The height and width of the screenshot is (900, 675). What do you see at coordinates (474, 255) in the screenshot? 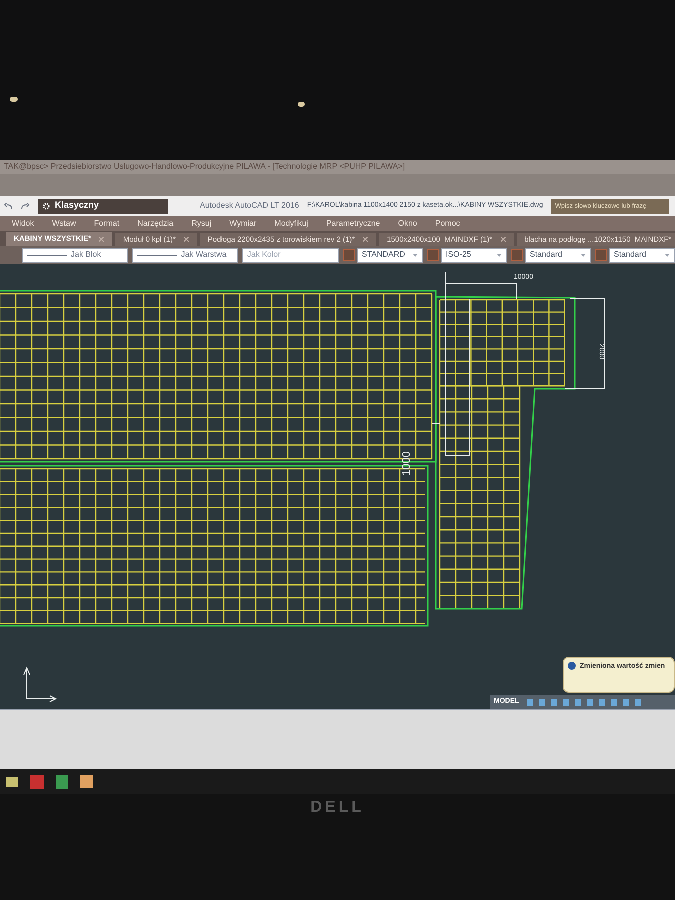
I see `style-dropdown: ISO-25` at bounding box center [474, 255].